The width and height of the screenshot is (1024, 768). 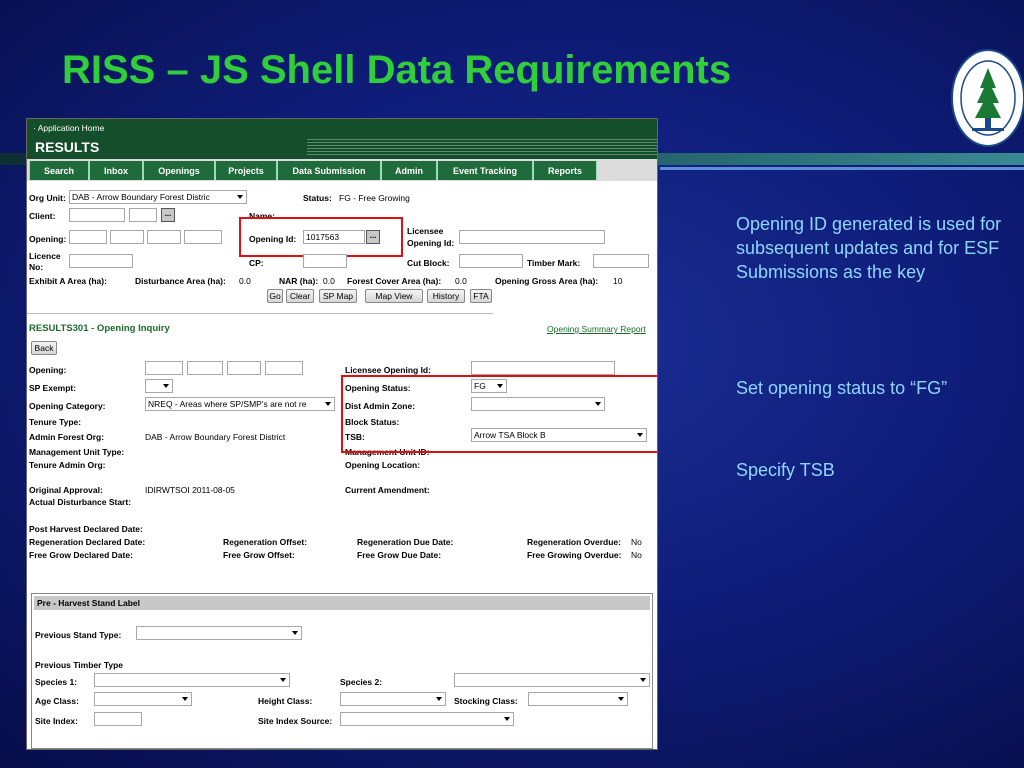 What do you see at coordinates (66, 490) in the screenshot?
I see `original-approval-label: Original Approval:` at bounding box center [66, 490].